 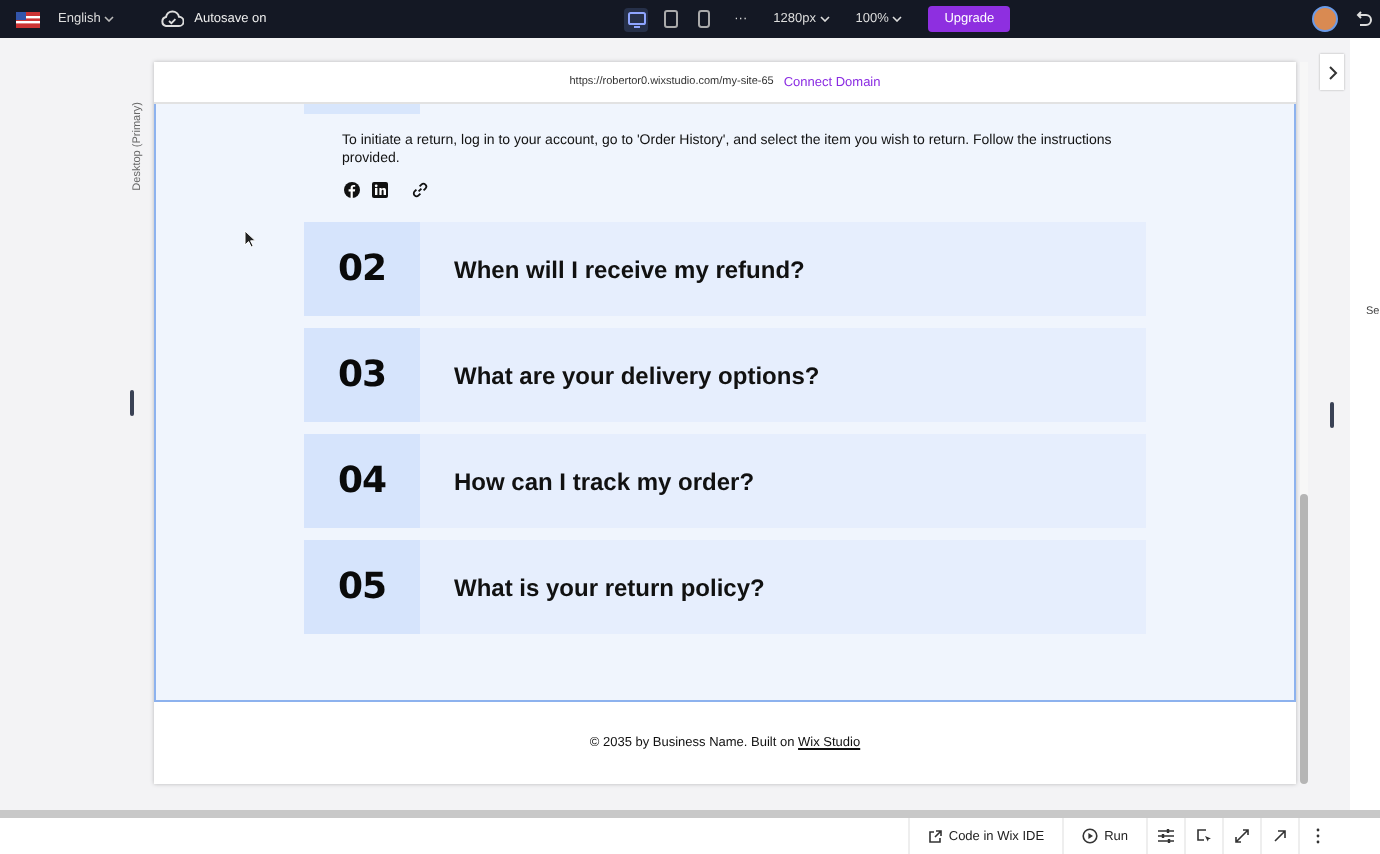 What do you see at coordinates (352, 190) in the screenshot?
I see `facebook-icon` at bounding box center [352, 190].